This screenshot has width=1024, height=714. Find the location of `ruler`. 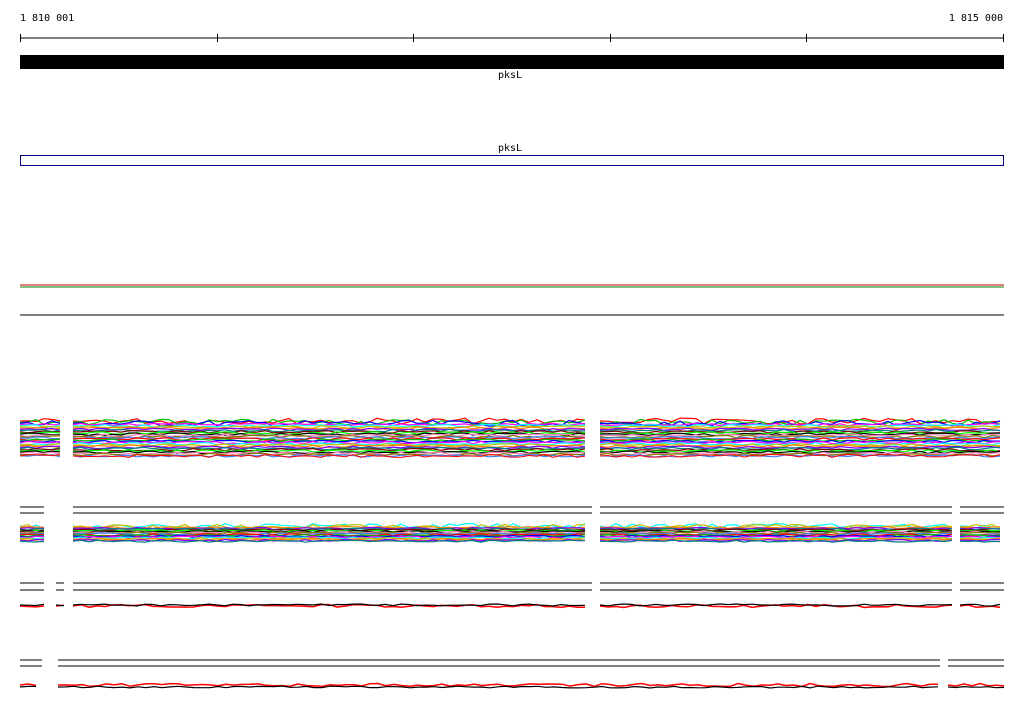

ruler is located at coordinates (512, 38).